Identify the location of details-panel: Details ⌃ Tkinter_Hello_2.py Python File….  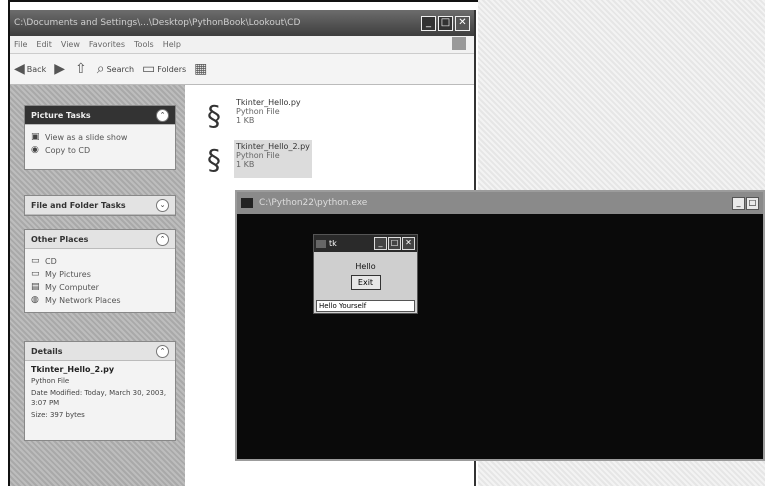
(100, 391).